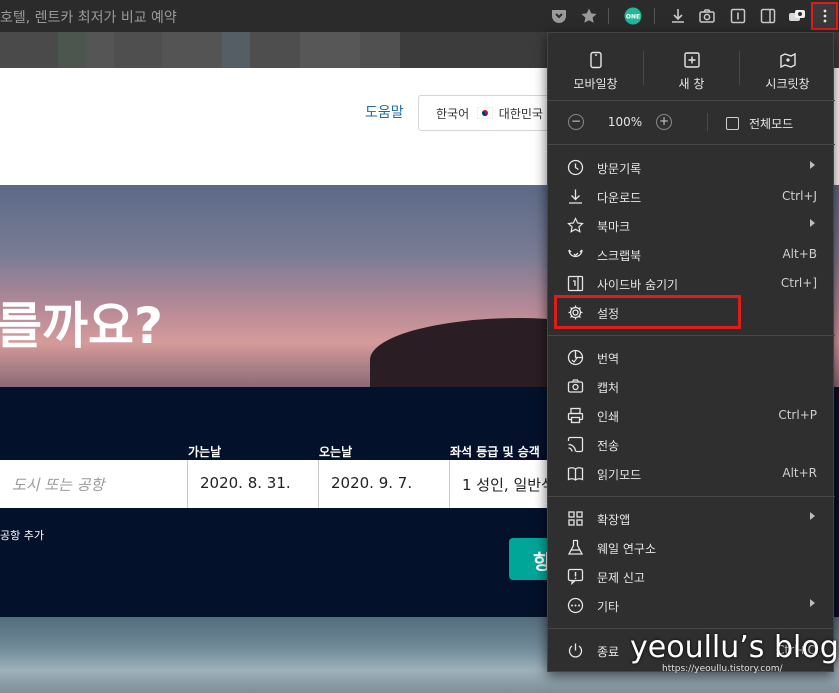 The image size is (839, 693). I want to click on menu-item-history: 방문기록, so click(691, 167).